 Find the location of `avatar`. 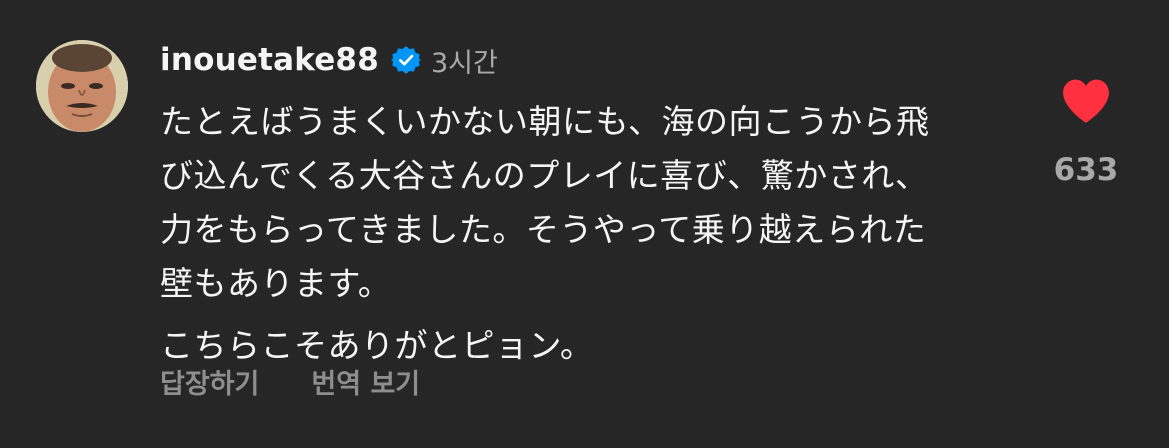

avatar is located at coordinates (82, 86).